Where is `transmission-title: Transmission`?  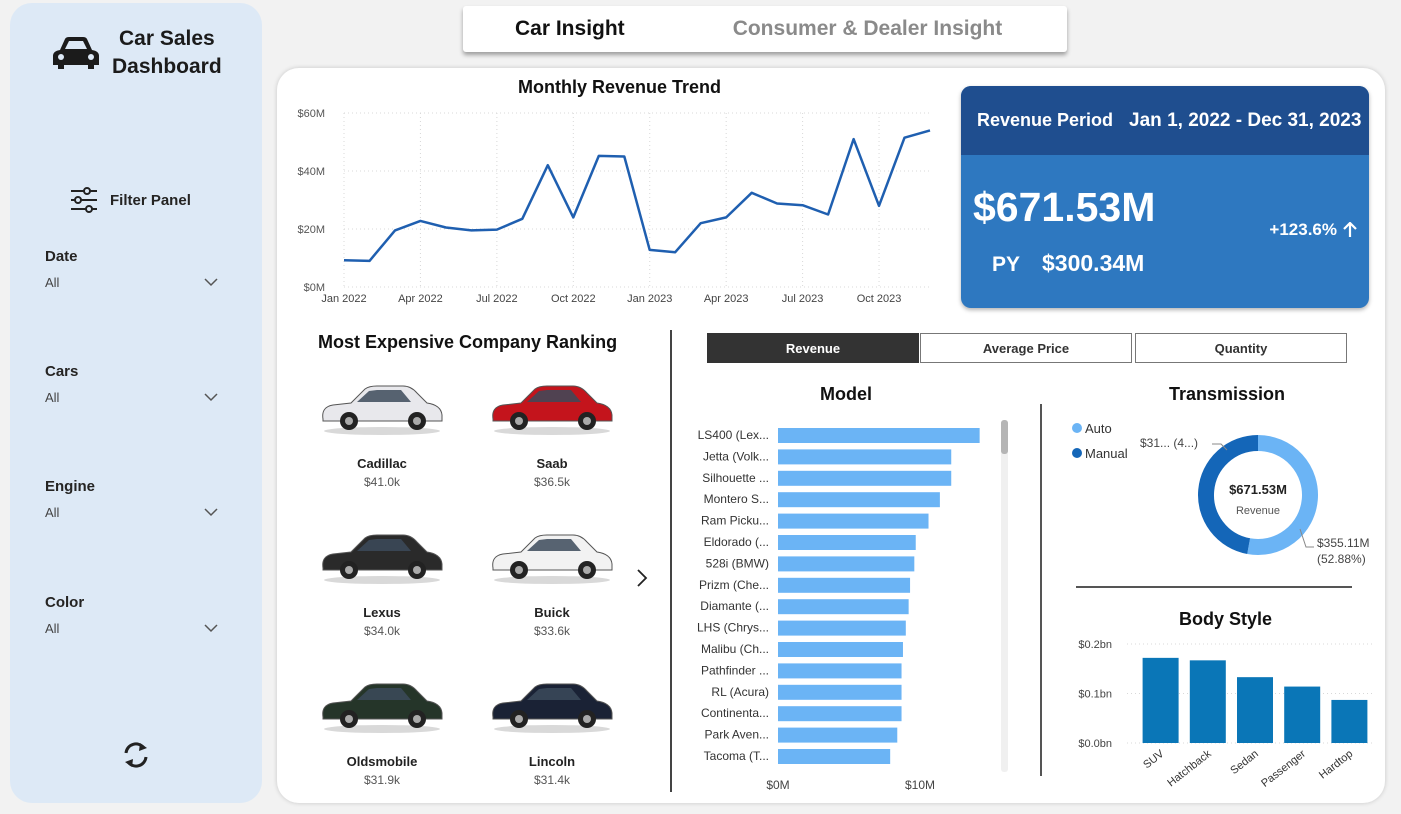 transmission-title: Transmission is located at coordinates (1227, 394).